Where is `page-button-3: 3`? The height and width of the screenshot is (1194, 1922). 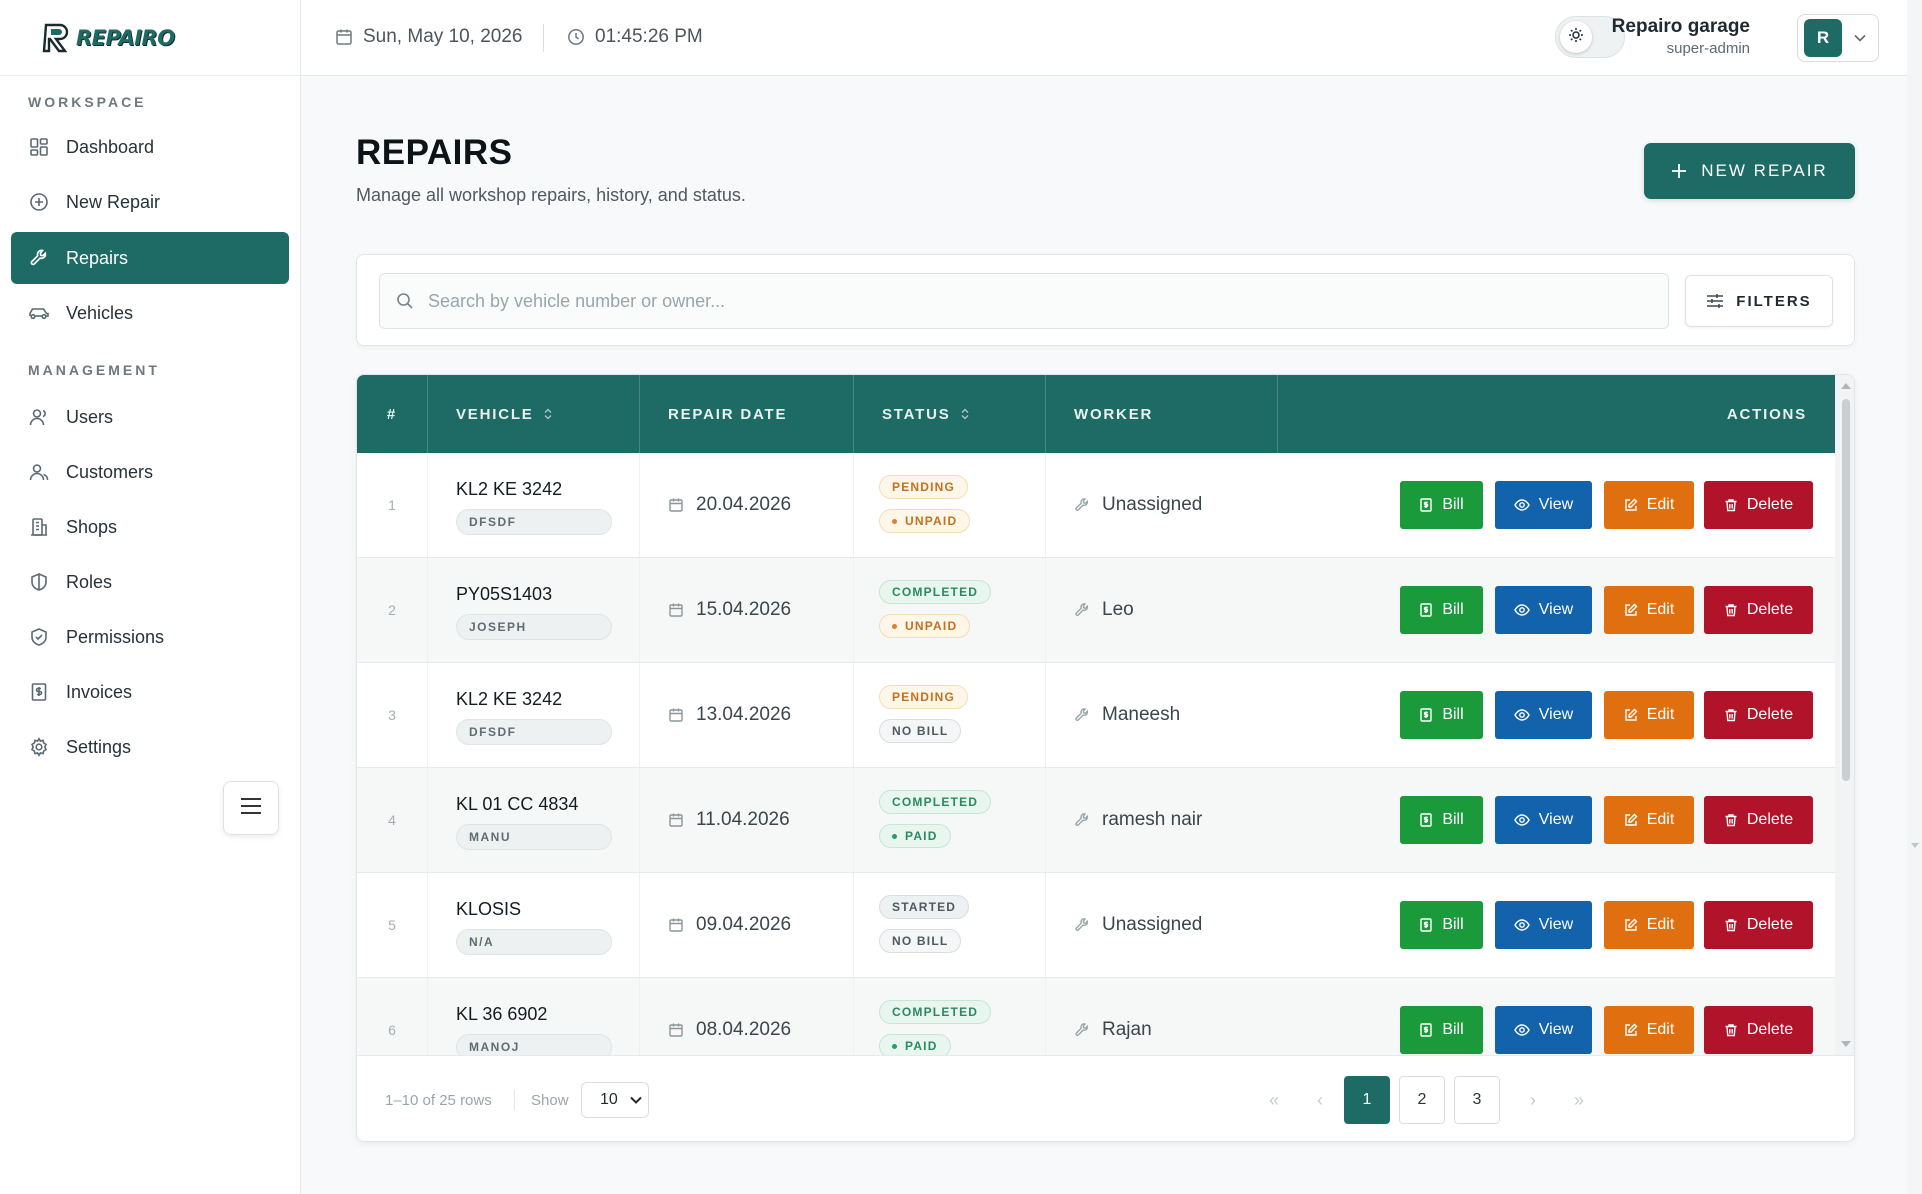 page-button-3: 3 is located at coordinates (1477, 1100).